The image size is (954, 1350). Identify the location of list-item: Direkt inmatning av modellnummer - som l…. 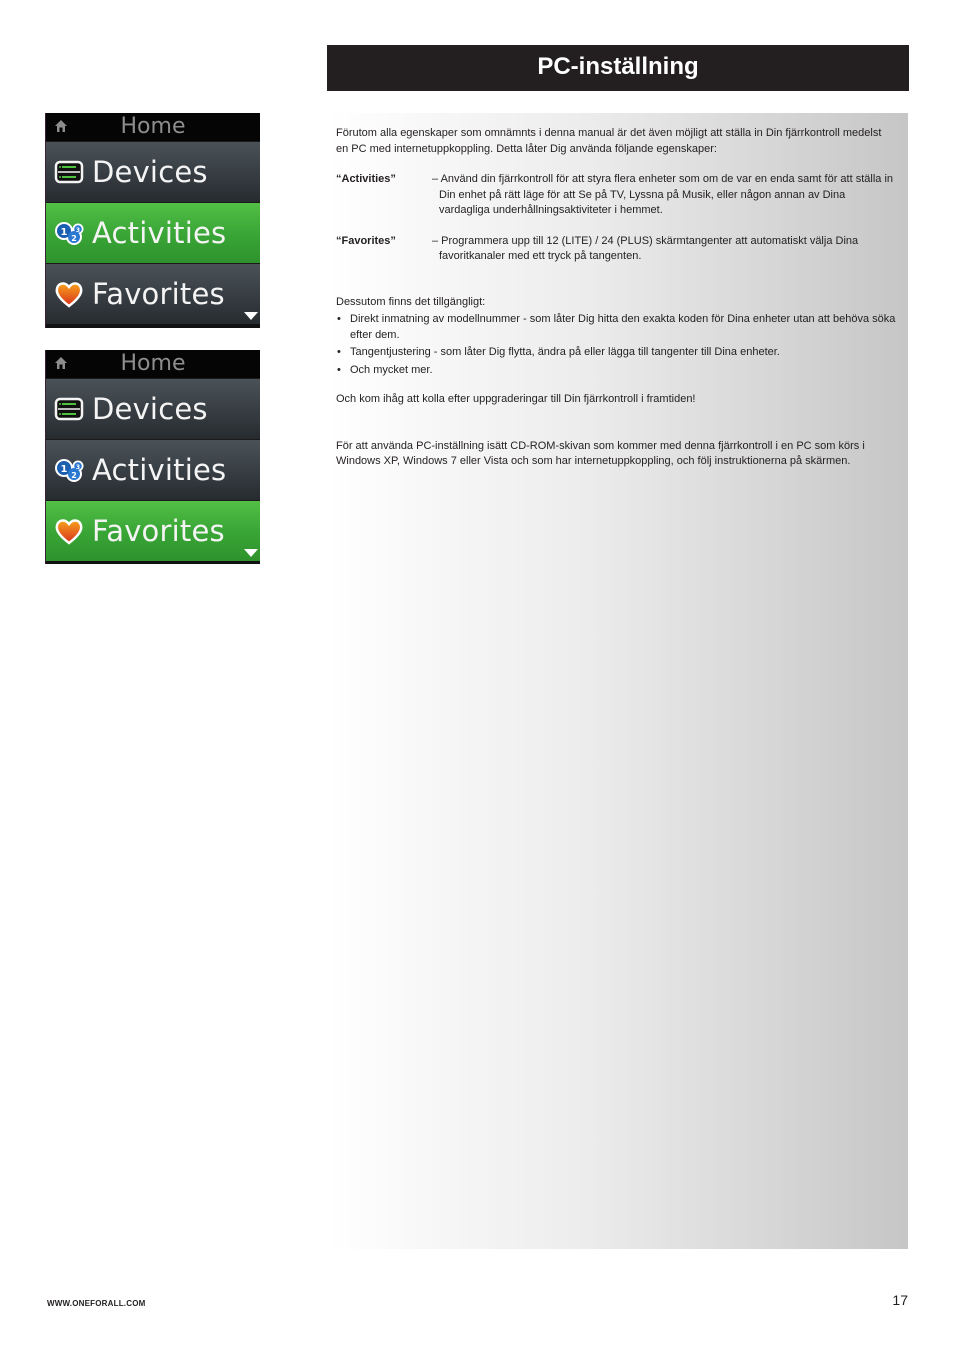
(616, 327).